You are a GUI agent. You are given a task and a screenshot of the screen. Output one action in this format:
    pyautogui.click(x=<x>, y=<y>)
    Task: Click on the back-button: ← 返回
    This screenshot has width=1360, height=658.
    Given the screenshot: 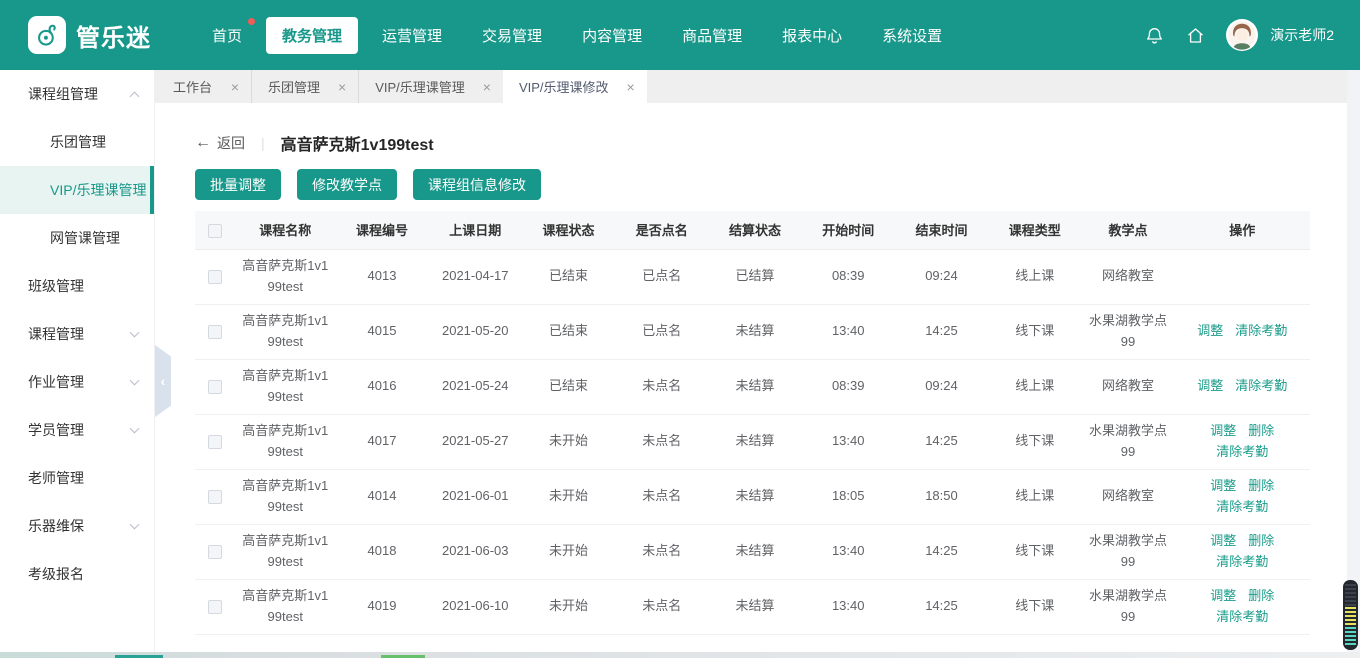 What is the action you would take?
    pyautogui.click(x=220, y=143)
    